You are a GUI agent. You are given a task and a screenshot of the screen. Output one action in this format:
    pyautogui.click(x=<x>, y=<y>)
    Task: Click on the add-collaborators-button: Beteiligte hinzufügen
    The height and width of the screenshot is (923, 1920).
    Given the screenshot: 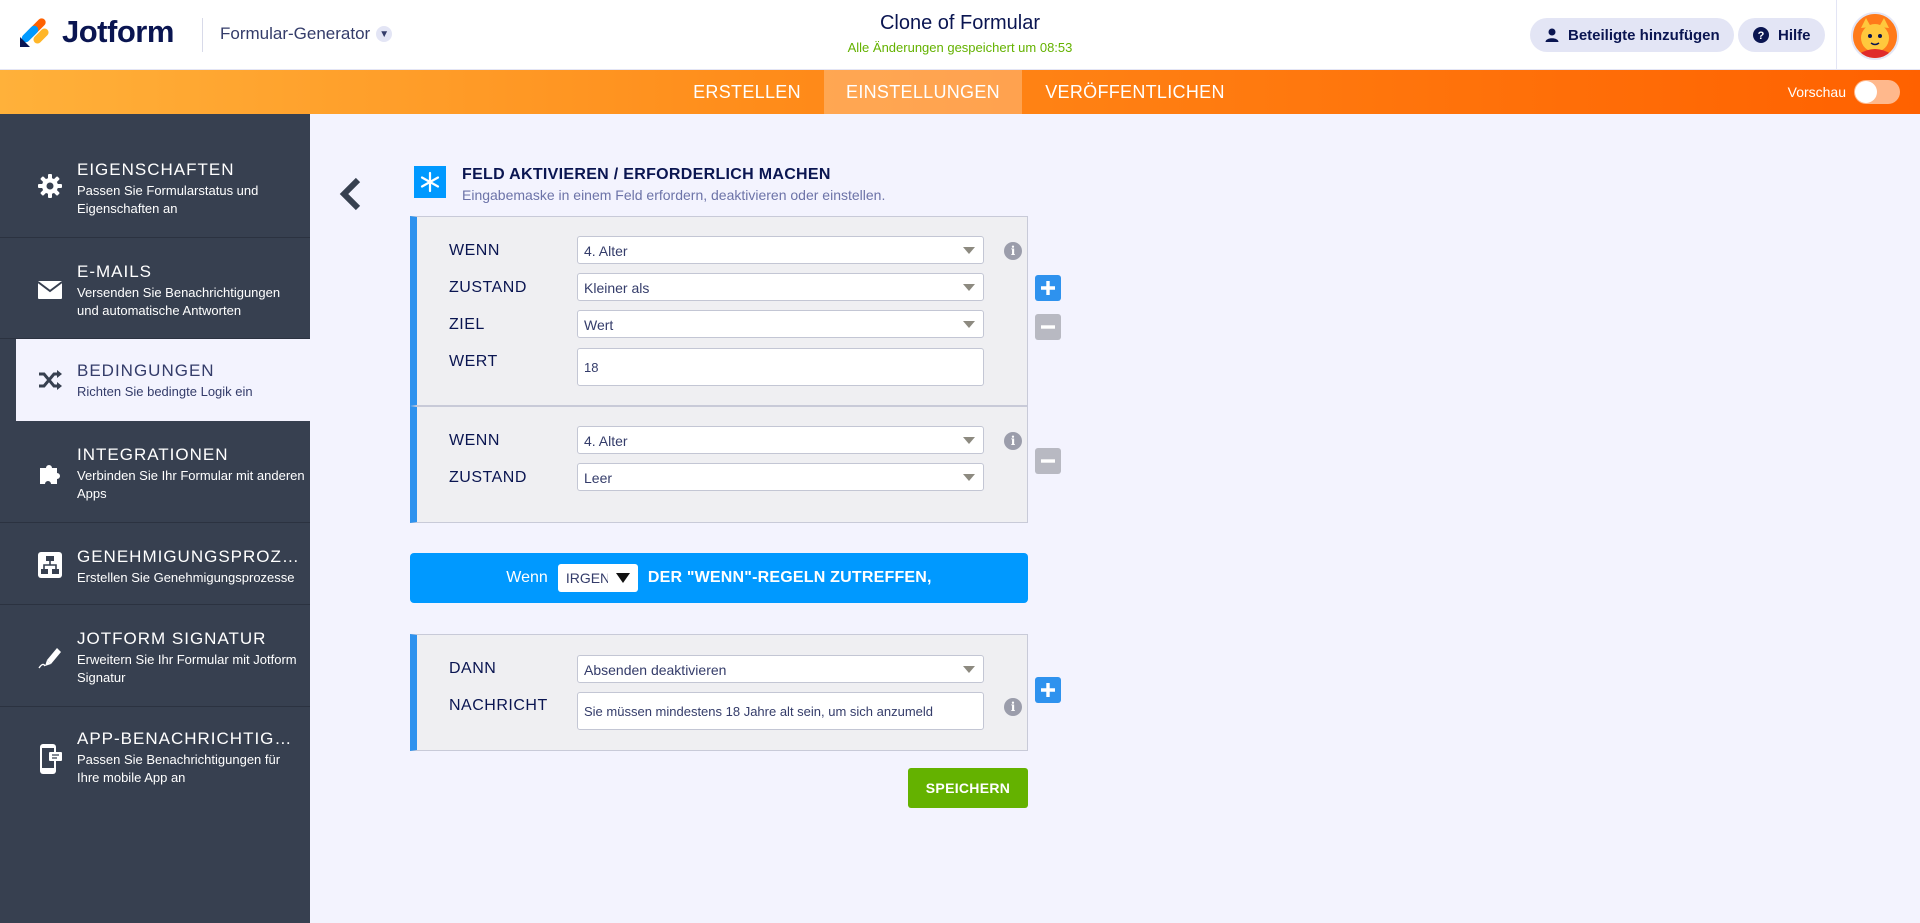 What is the action you would take?
    pyautogui.click(x=1632, y=35)
    